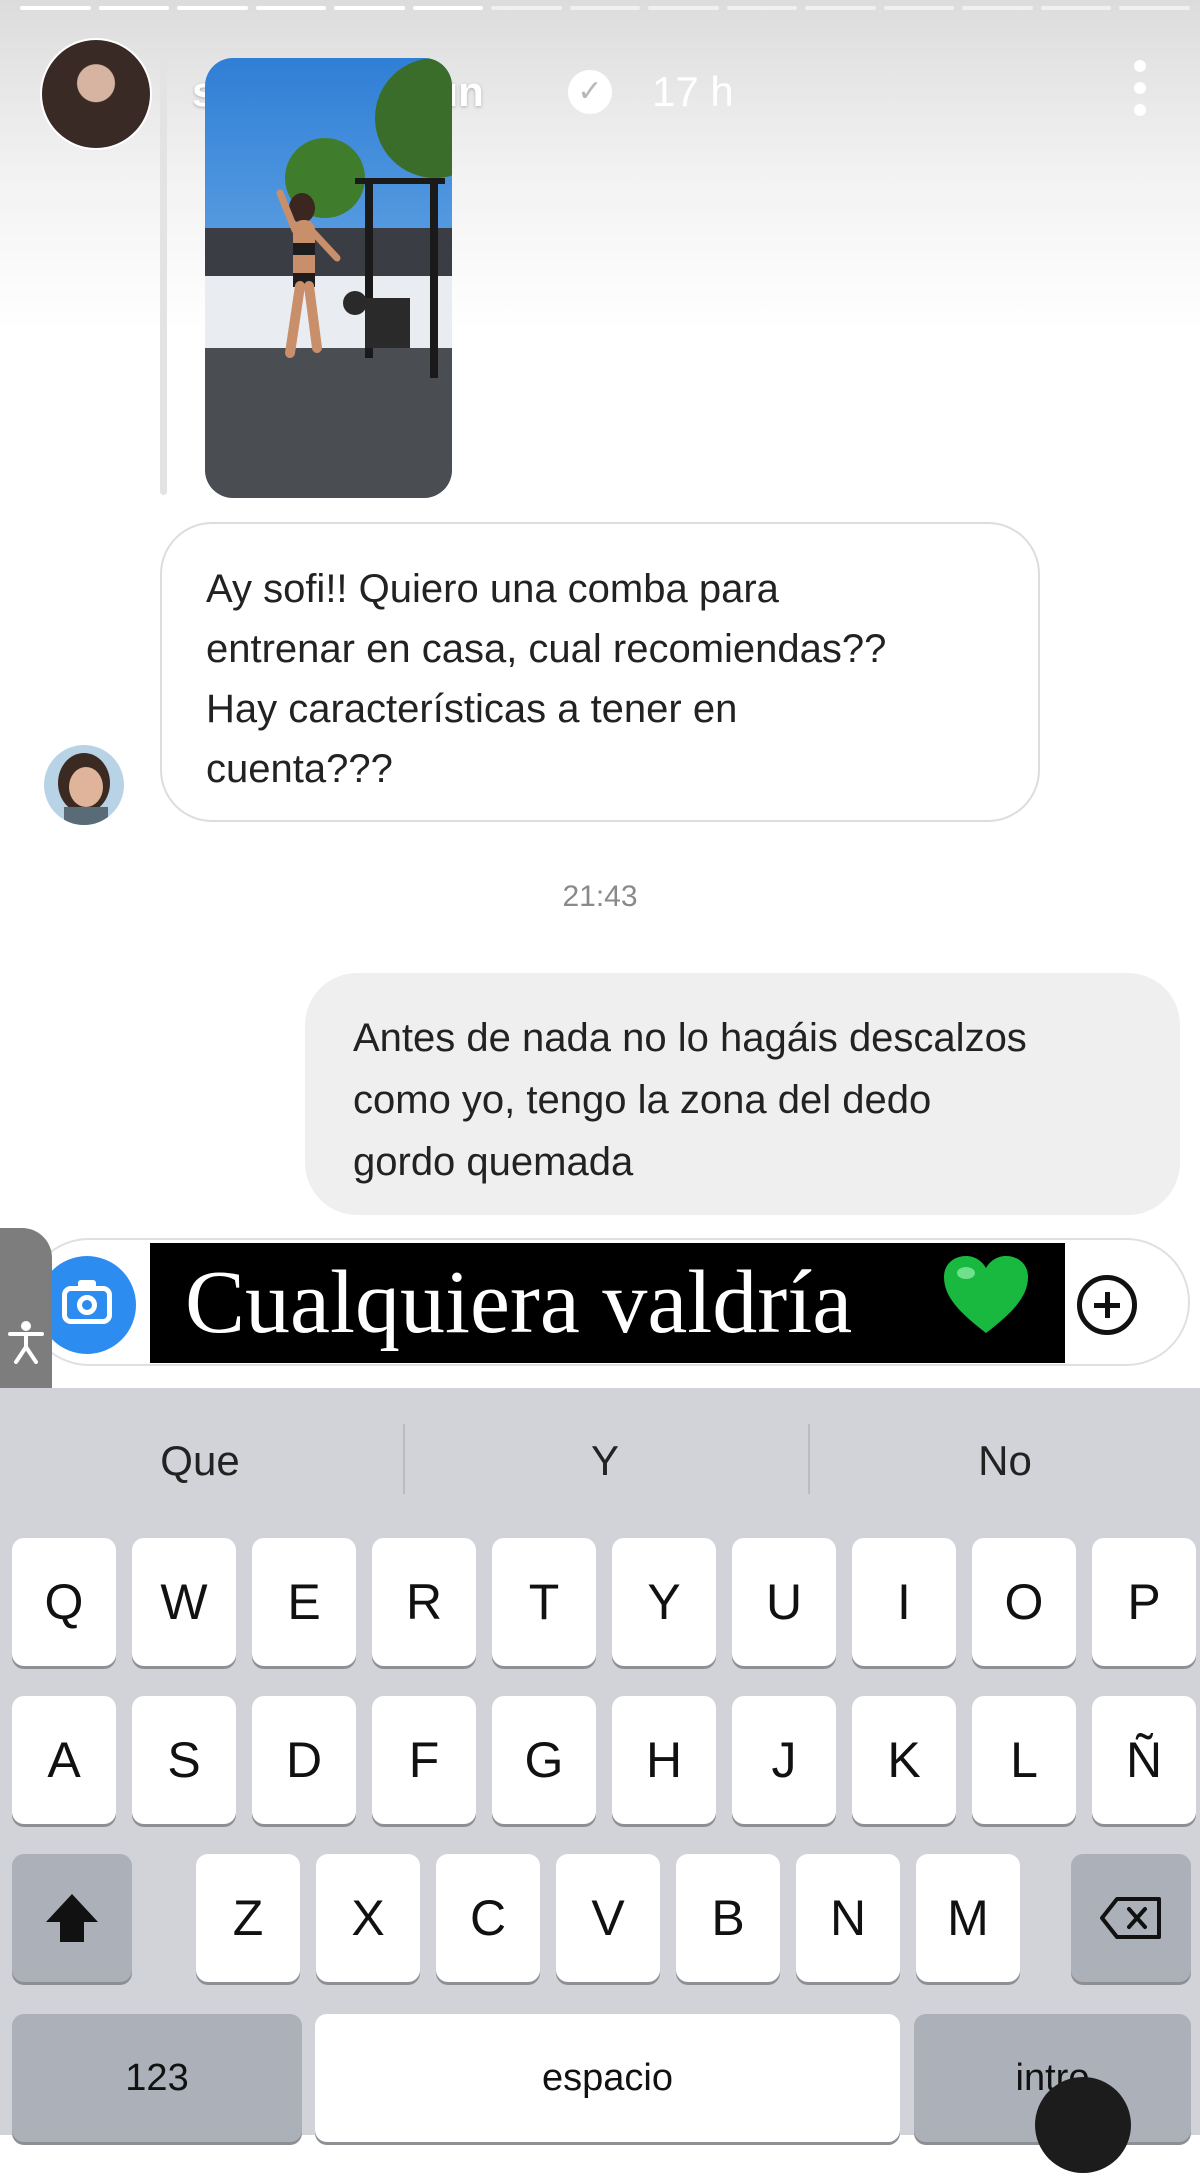 The width and height of the screenshot is (1200, 2173). What do you see at coordinates (1140, 90) in the screenshot?
I see `more-icon` at bounding box center [1140, 90].